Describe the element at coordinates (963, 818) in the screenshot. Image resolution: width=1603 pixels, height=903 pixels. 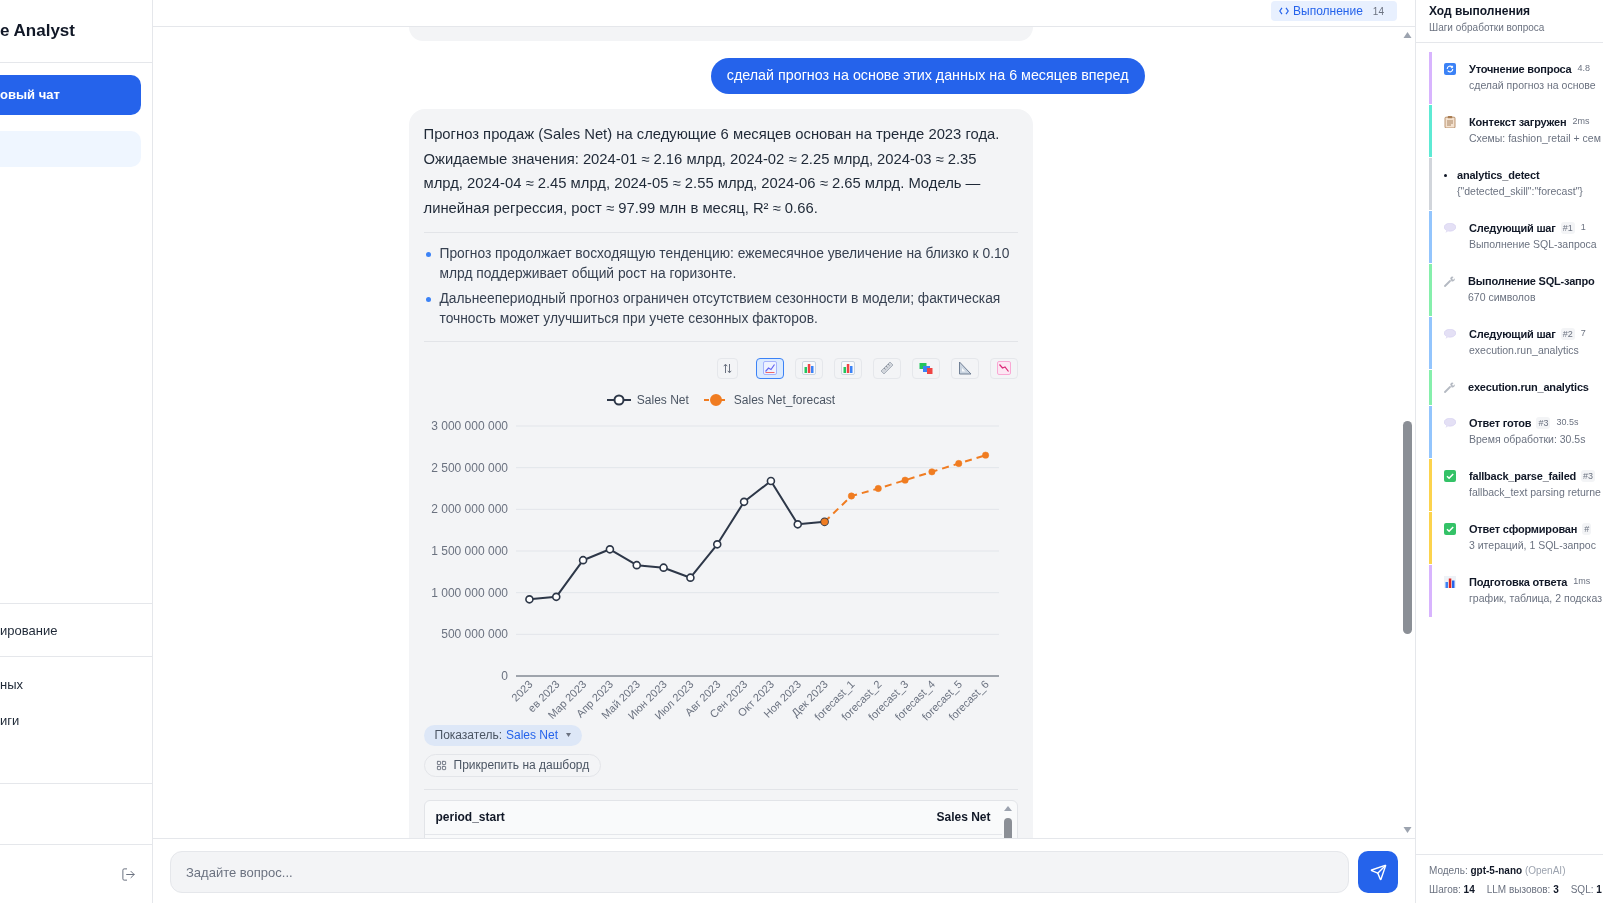
I see `table-header: Sales Net` at that location.